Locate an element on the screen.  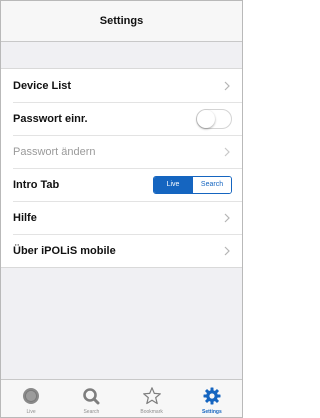
star-icon is located at coordinates (152, 396).